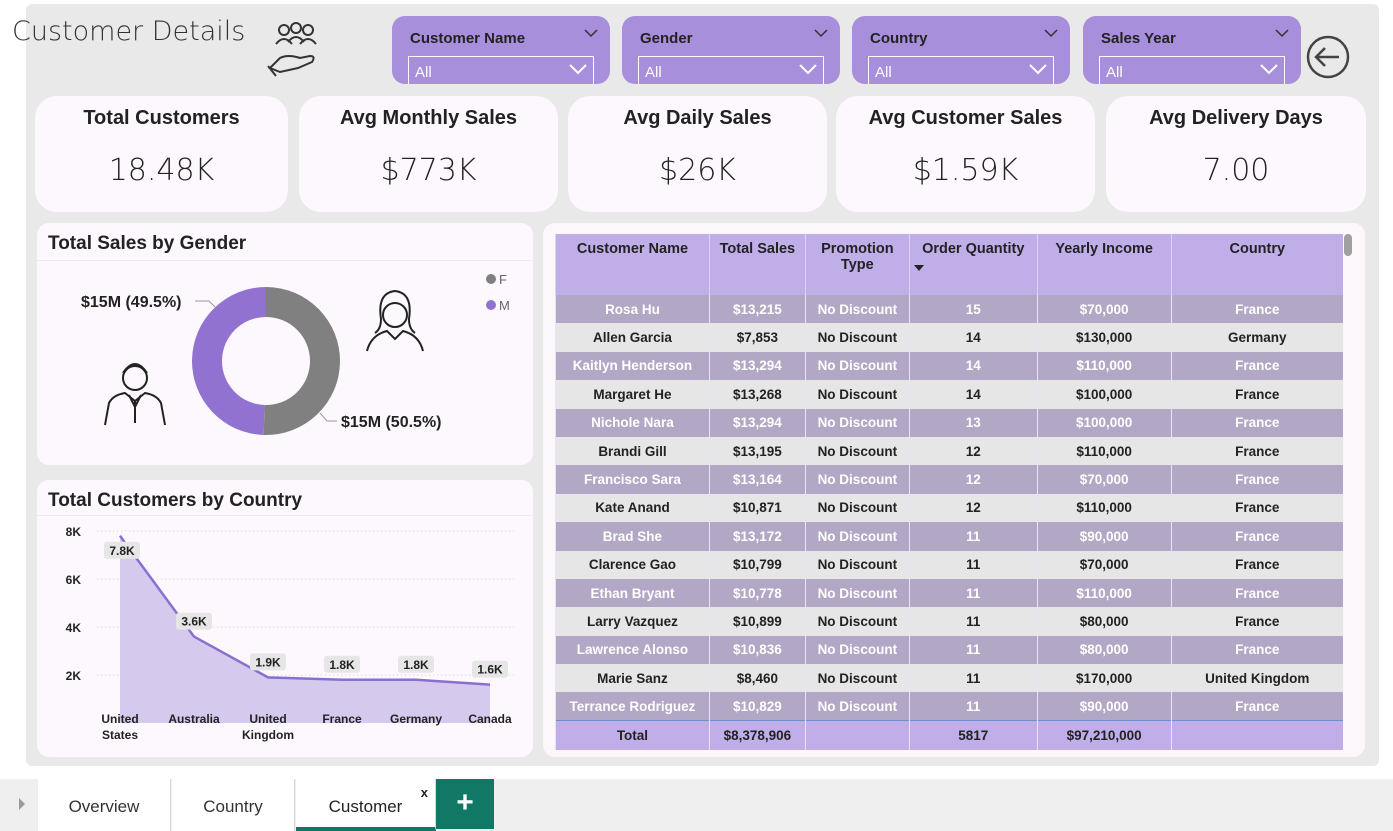 Image resolution: width=1393 pixels, height=831 pixels. What do you see at coordinates (1104, 706) in the screenshot?
I see `table-cell: $90,000` at bounding box center [1104, 706].